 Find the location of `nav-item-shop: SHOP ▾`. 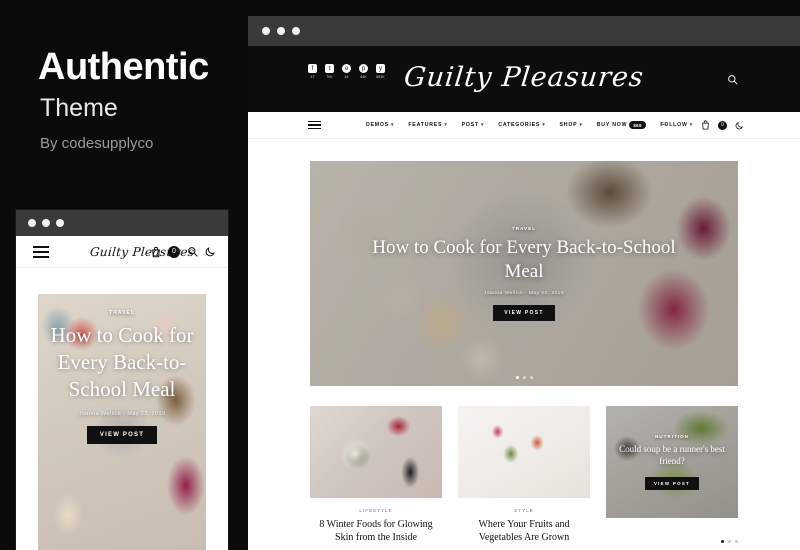

nav-item-shop: SHOP ▾ is located at coordinates (571, 125).